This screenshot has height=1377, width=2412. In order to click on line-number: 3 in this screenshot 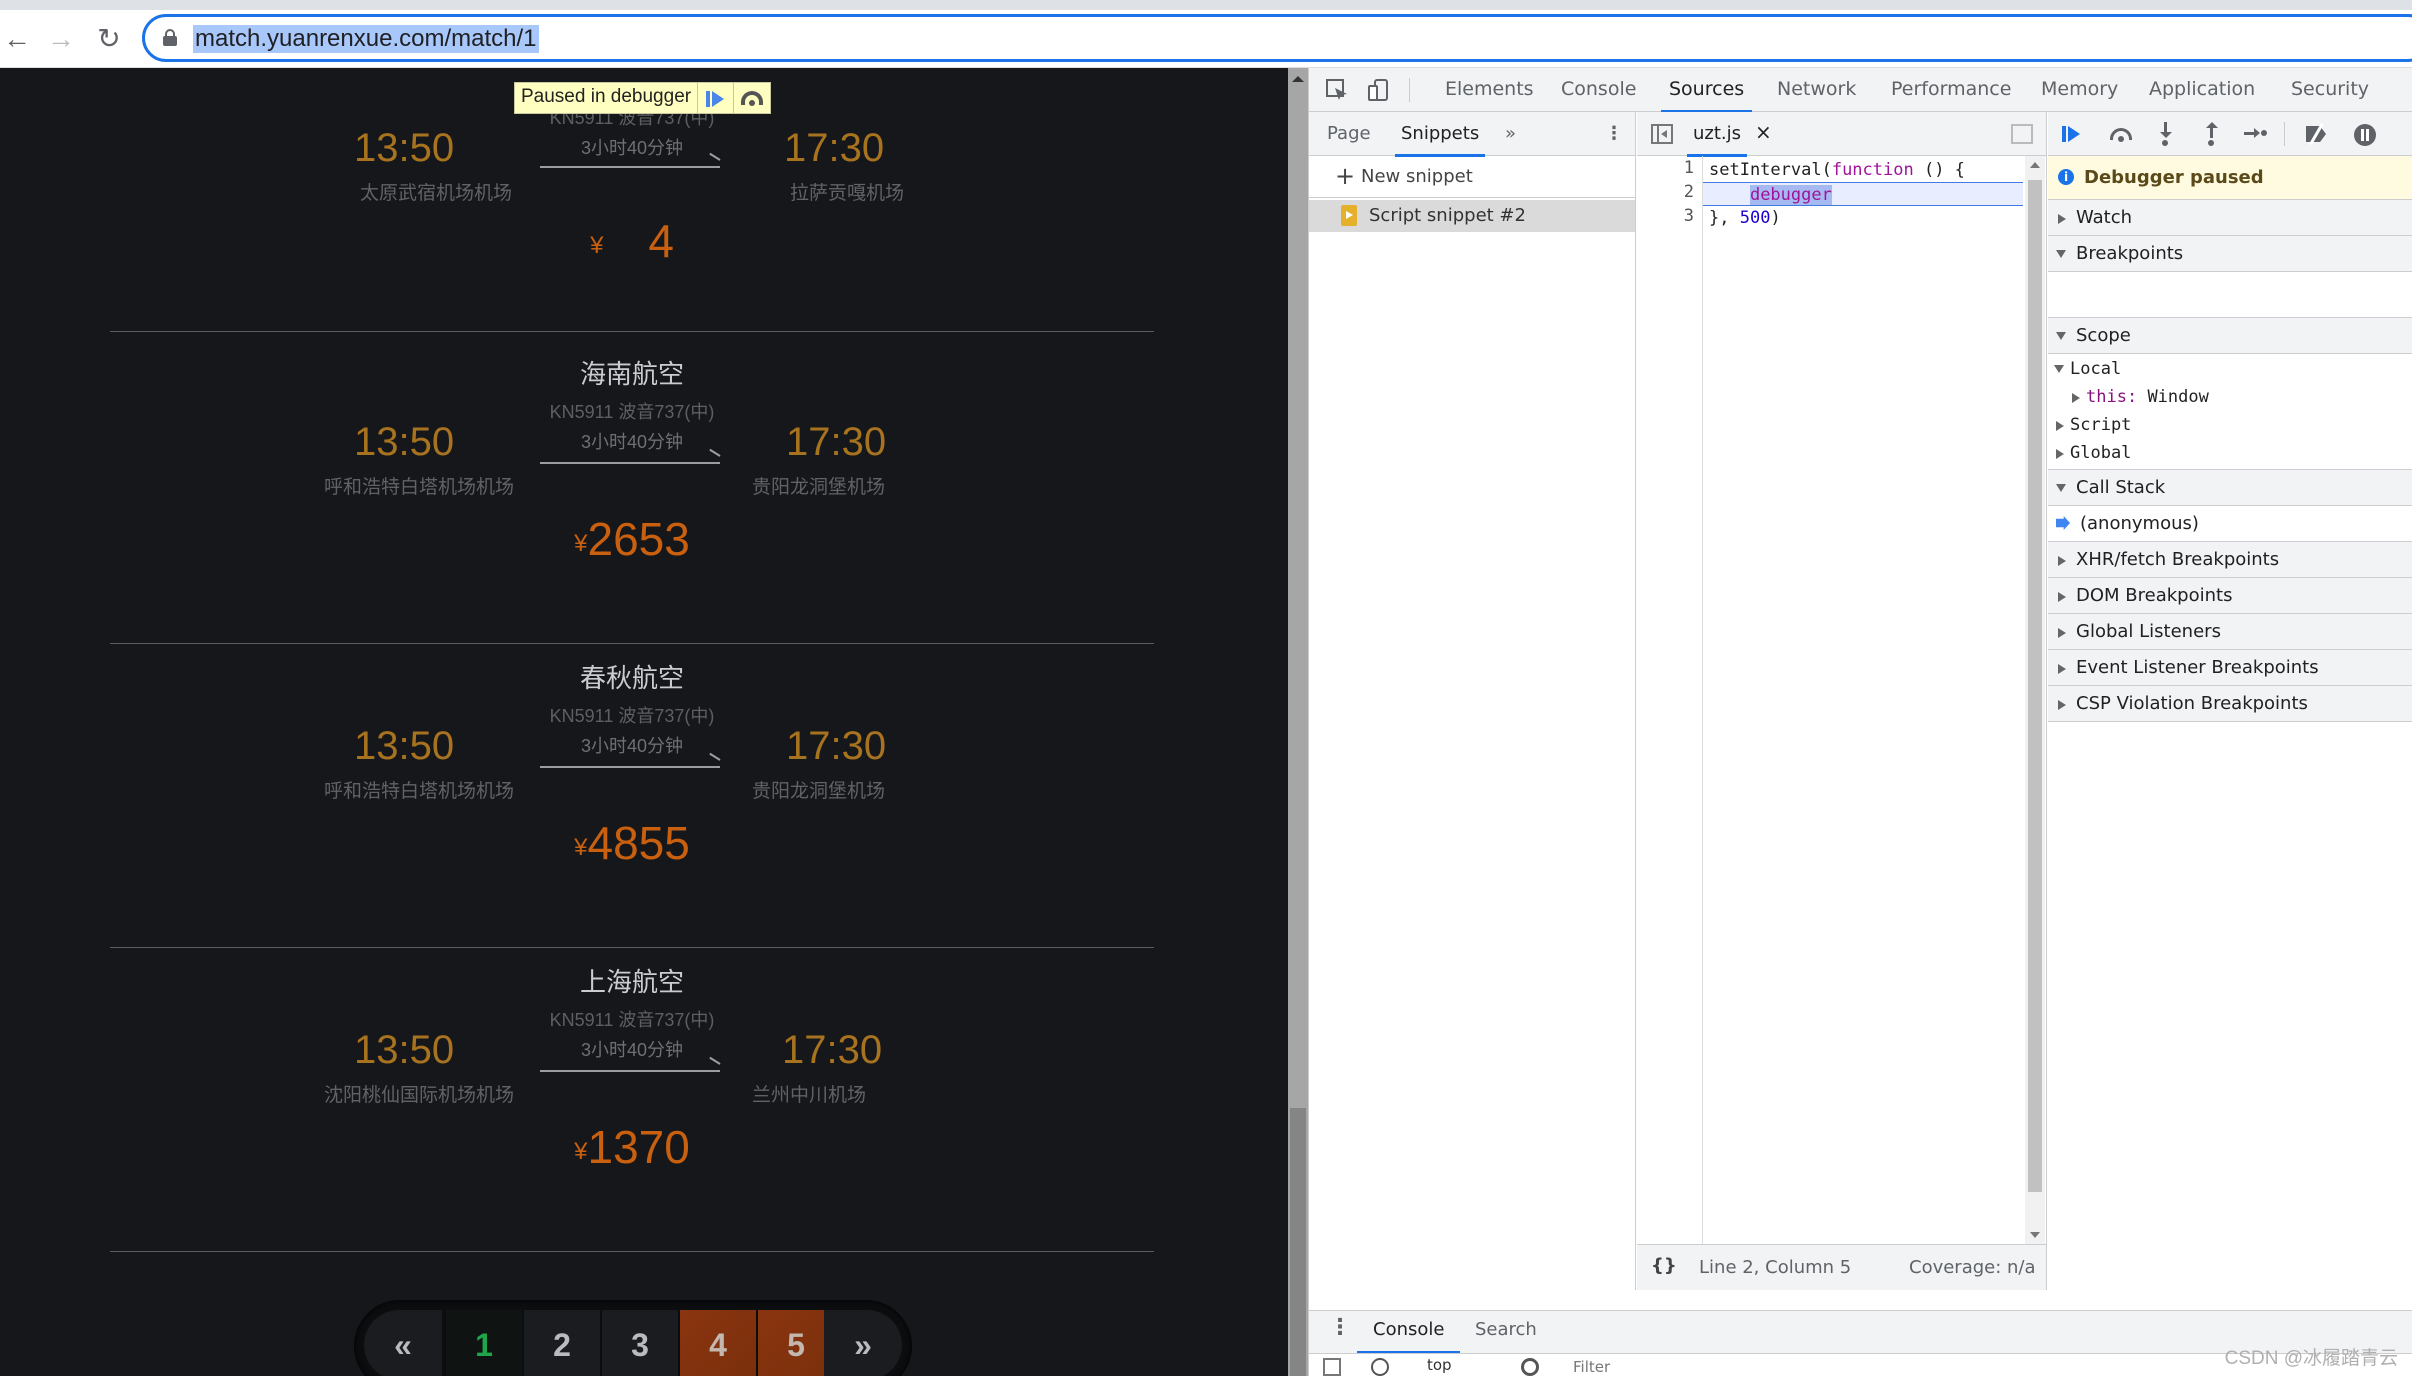, I will do `click(1689, 216)`.